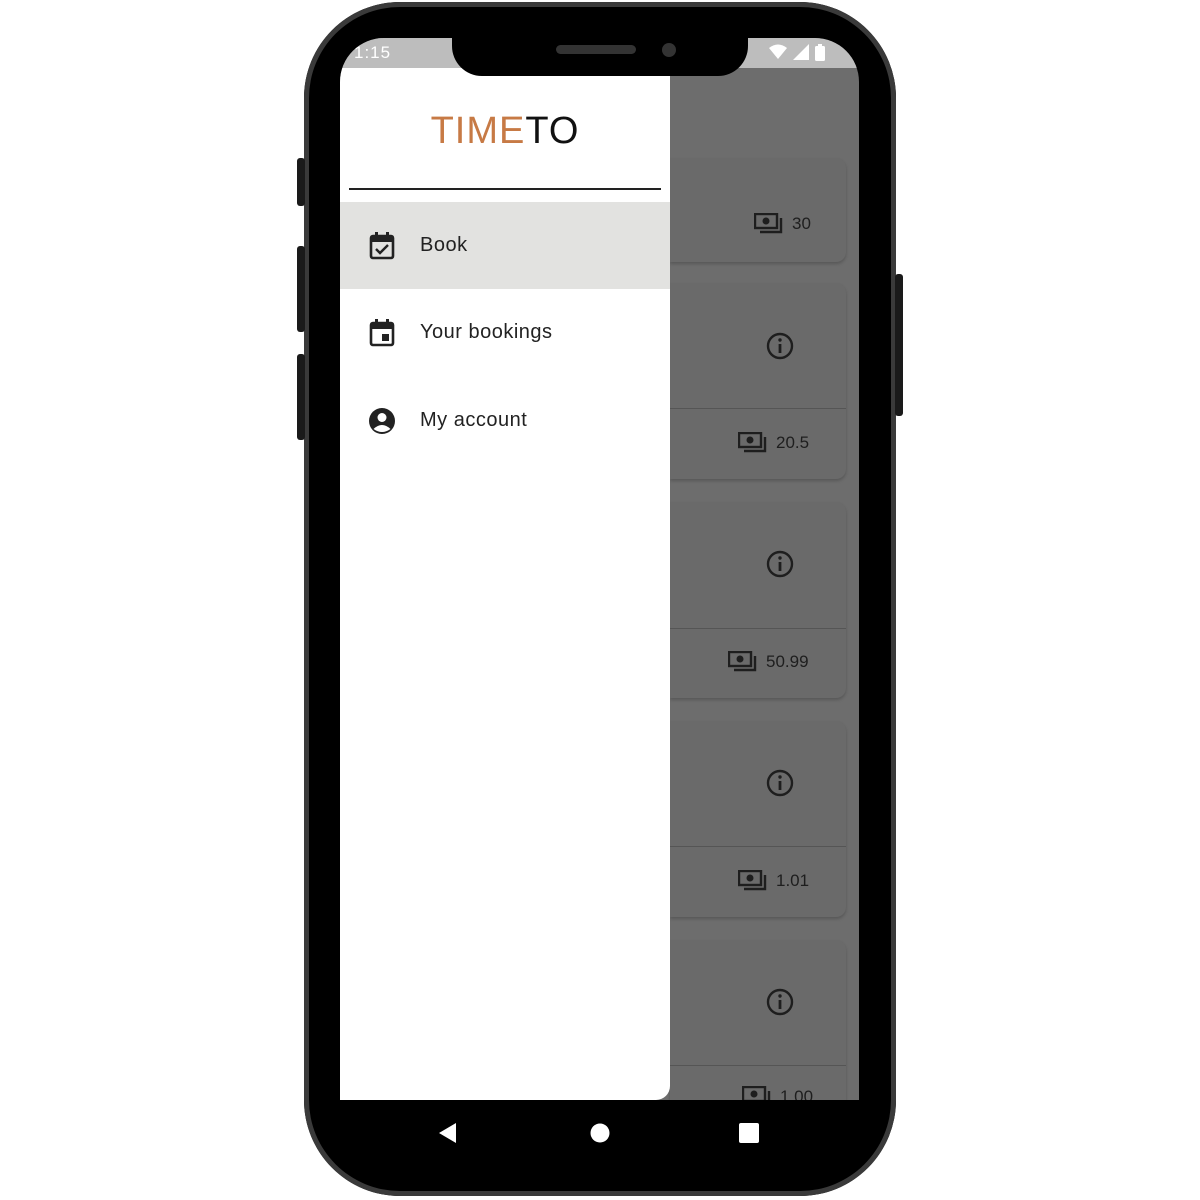 This screenshot has height=1200, width=1200. I want to click on status-icons, so click(797, 52).